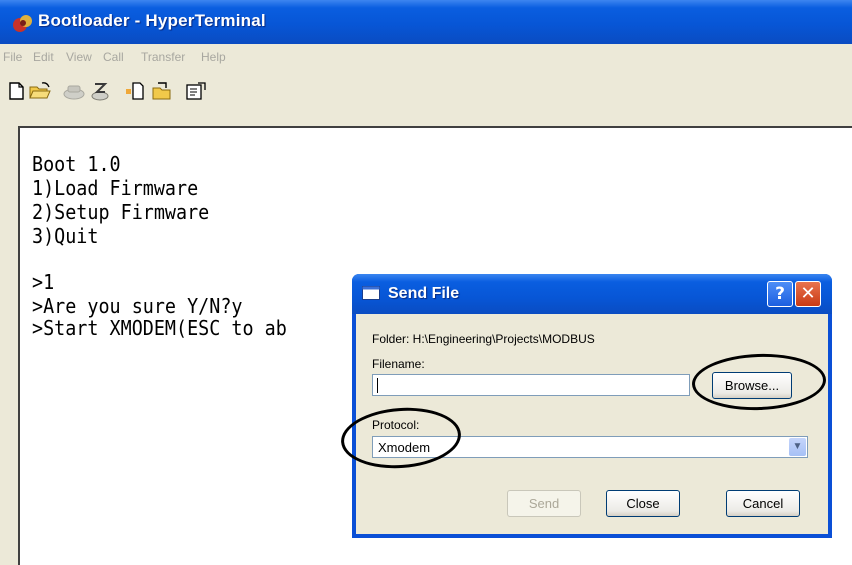  Describe the element at coordinates (65, 236) in the screenshot. I see `terminal-line: 3)Quit` at that location.